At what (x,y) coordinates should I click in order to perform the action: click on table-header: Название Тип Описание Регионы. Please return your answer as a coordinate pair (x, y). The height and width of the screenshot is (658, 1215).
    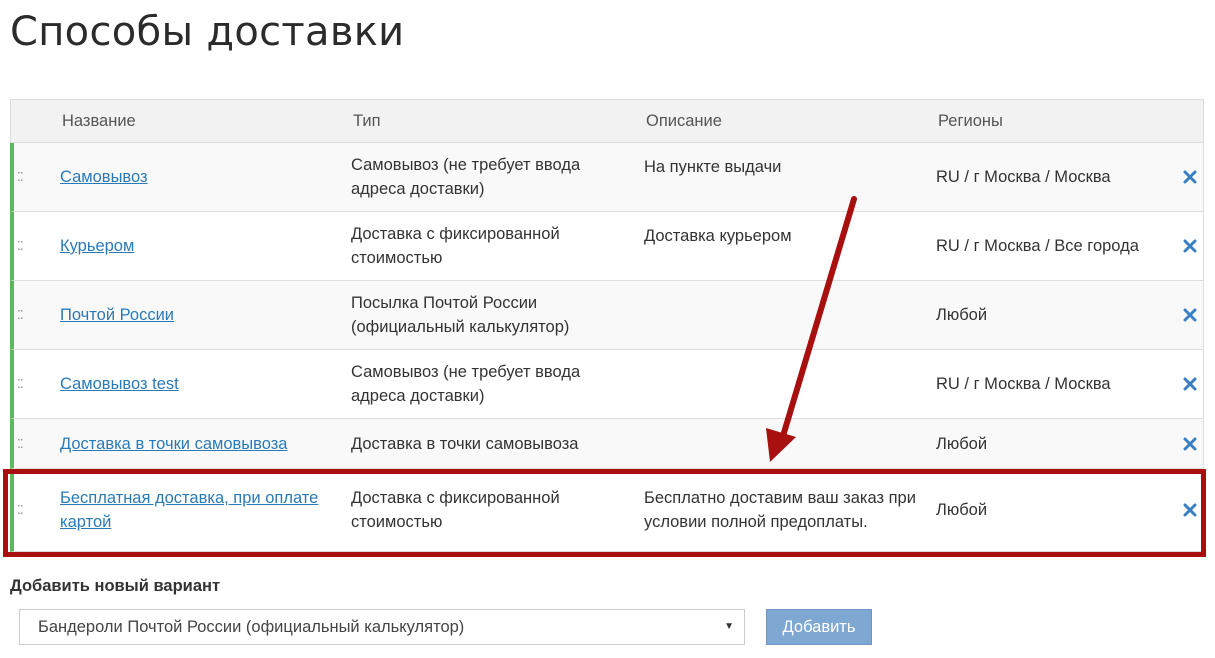
    Looking at the image, I should click on (607, 121).